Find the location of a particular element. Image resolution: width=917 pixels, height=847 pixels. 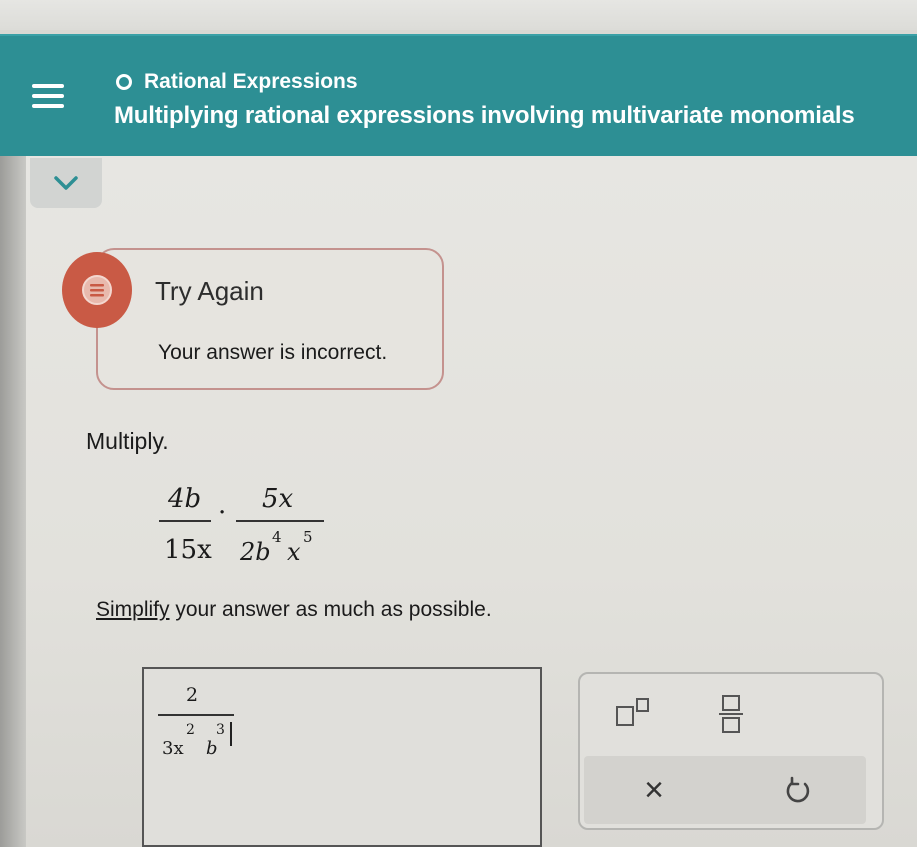

hamburger-icon is located at coordinates (48, 86).